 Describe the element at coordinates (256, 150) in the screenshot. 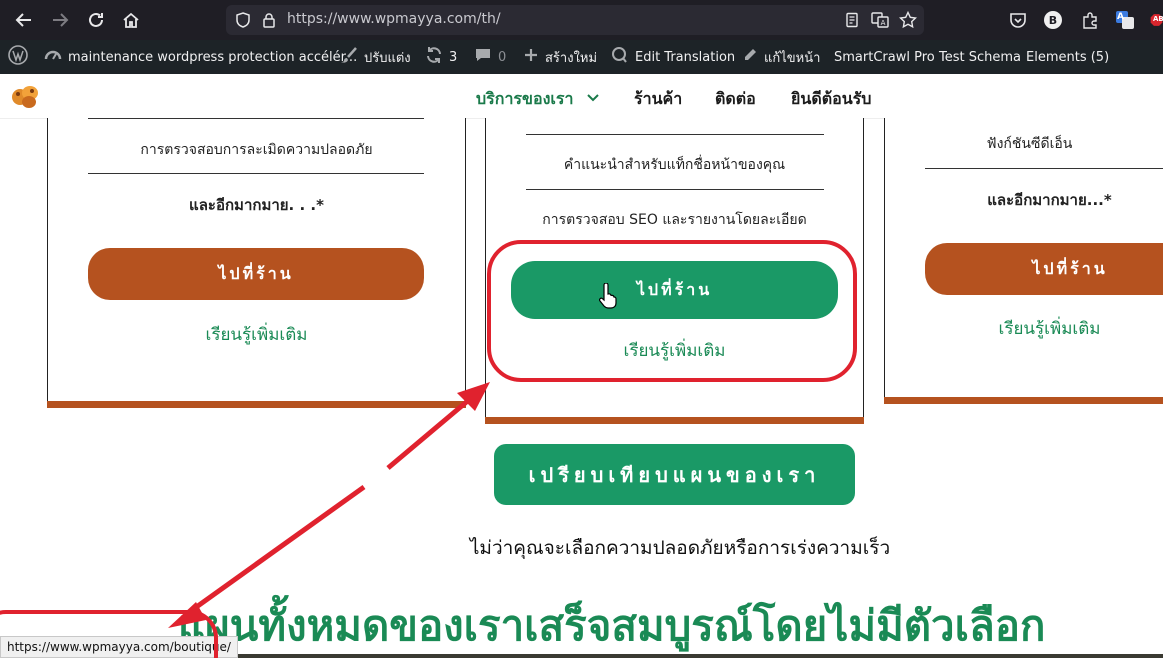

I see `feature-security-scan: การตรวจสอบการละเมิดความปลอดภัย` at that location.